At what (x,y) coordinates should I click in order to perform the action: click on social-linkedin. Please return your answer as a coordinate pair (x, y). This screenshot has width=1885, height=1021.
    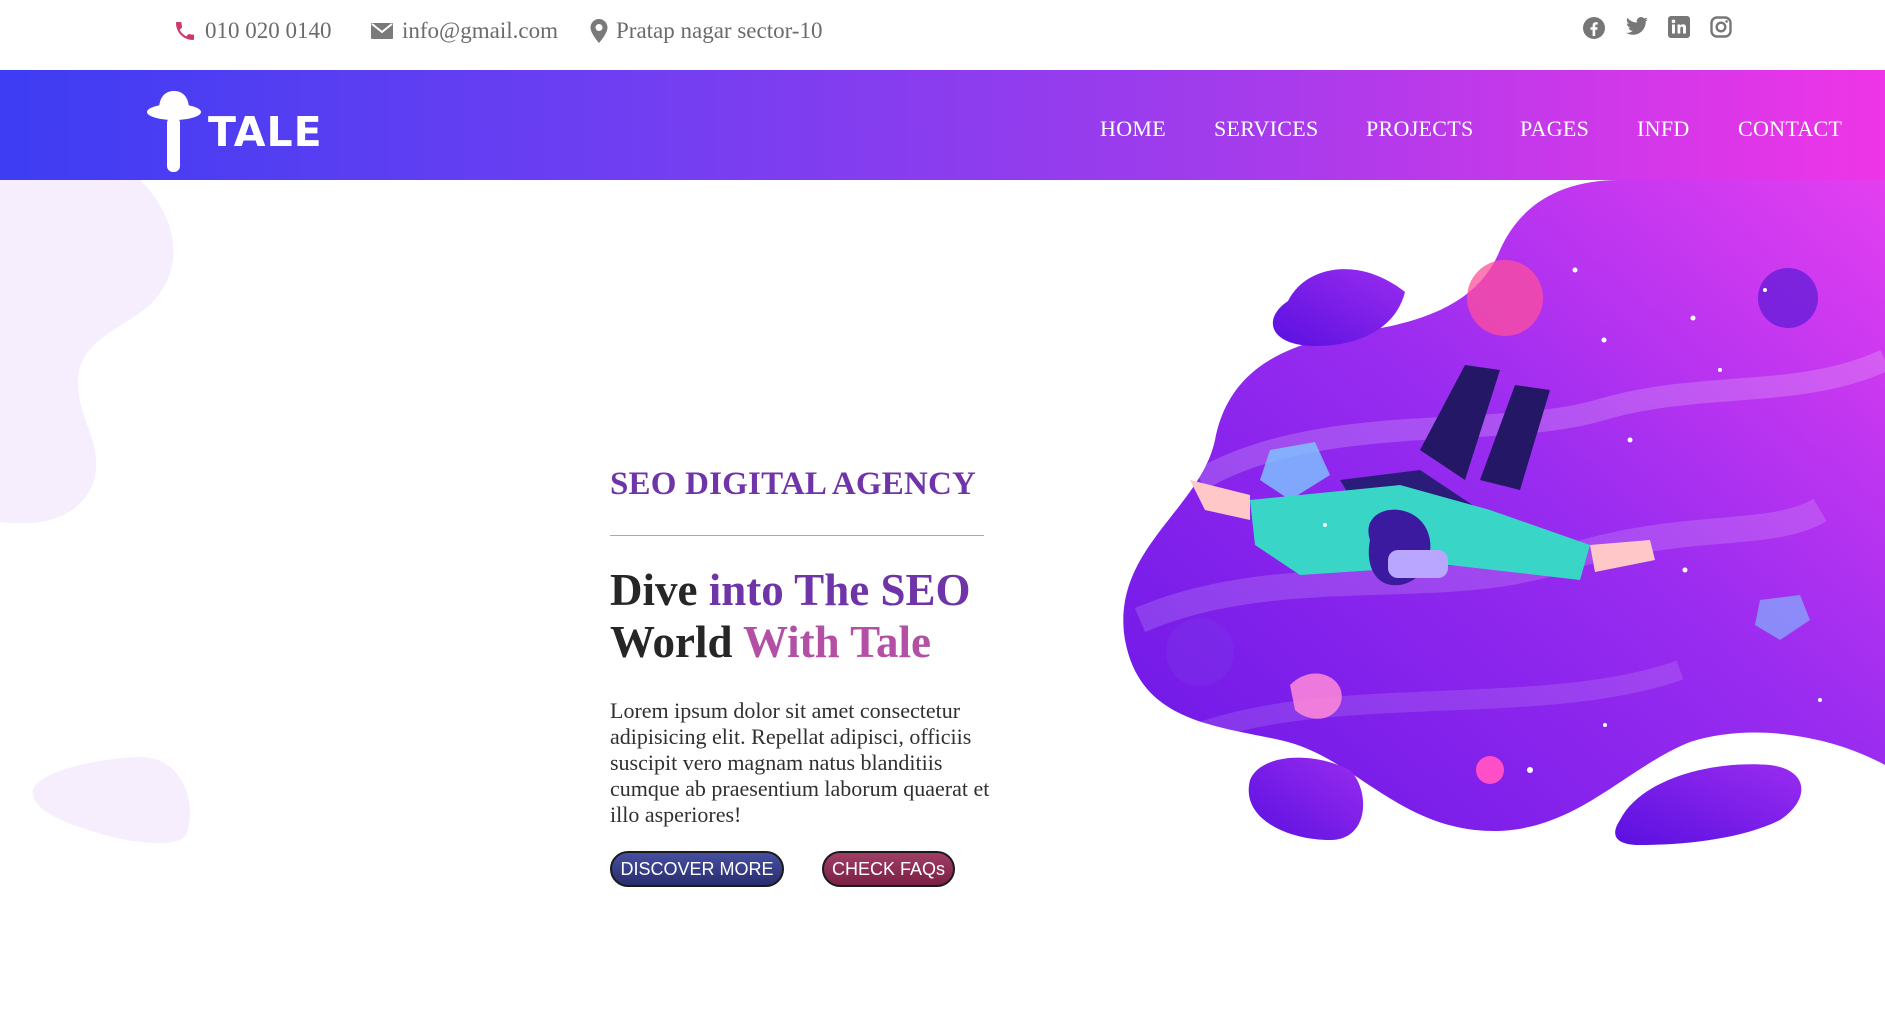
    Looking at the image, I should click on (1679, 27).